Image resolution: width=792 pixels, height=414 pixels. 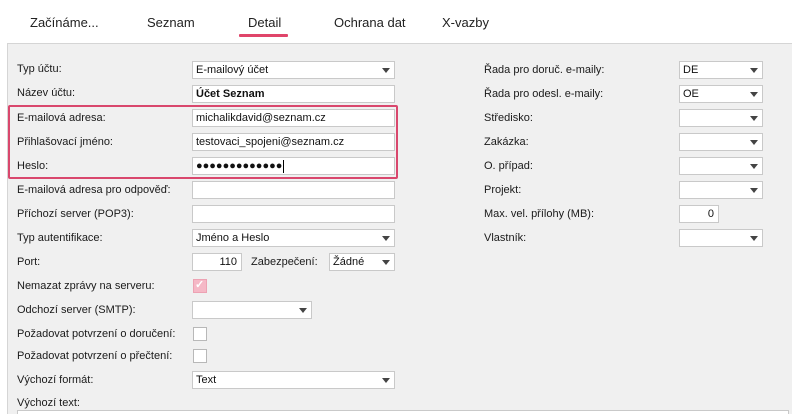 I want to click on port-label: Port:, so click(x=29, y=262).